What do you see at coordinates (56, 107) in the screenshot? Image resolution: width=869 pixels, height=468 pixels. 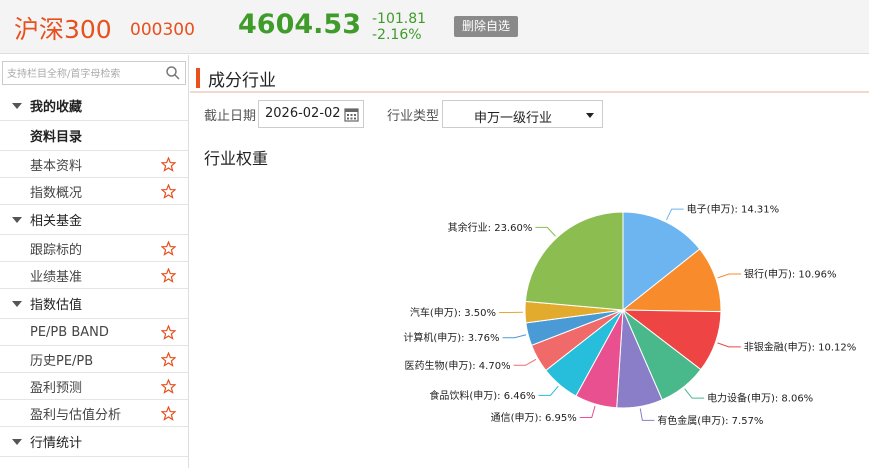 I see `sidebar-group-label: 我的收藏` at bounding box center [56, 107].